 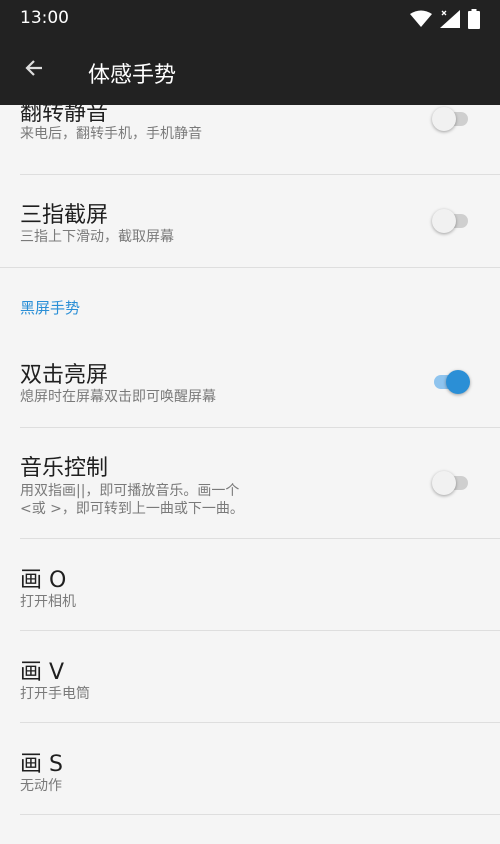 I want to click on setting-subtitle: 打开手电筒, so click(x=55, y=694).